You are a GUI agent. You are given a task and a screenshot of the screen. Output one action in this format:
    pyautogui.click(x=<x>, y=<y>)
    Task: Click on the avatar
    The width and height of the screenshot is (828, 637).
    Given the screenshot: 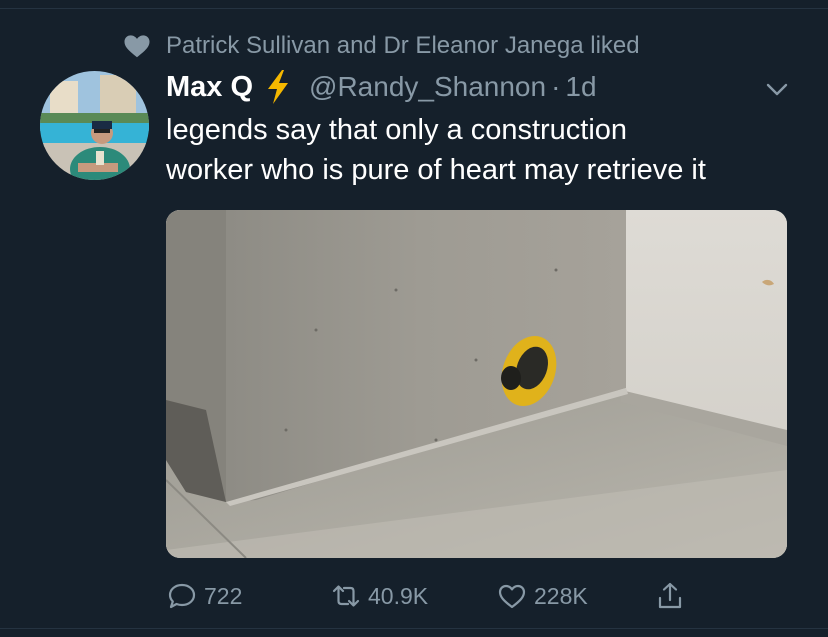 What is the action you would take?
    pyautogui.click(x=94, y=125)
    